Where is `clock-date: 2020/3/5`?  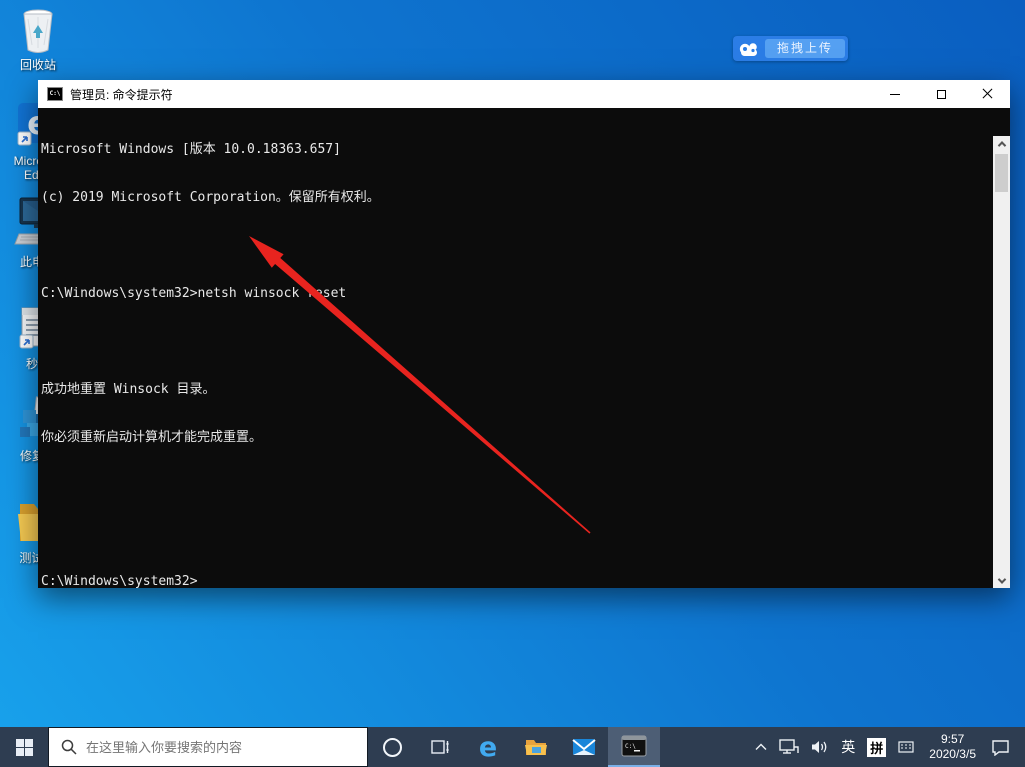
clock-date: 2020/3/5 is located at coordinates (952, 754).